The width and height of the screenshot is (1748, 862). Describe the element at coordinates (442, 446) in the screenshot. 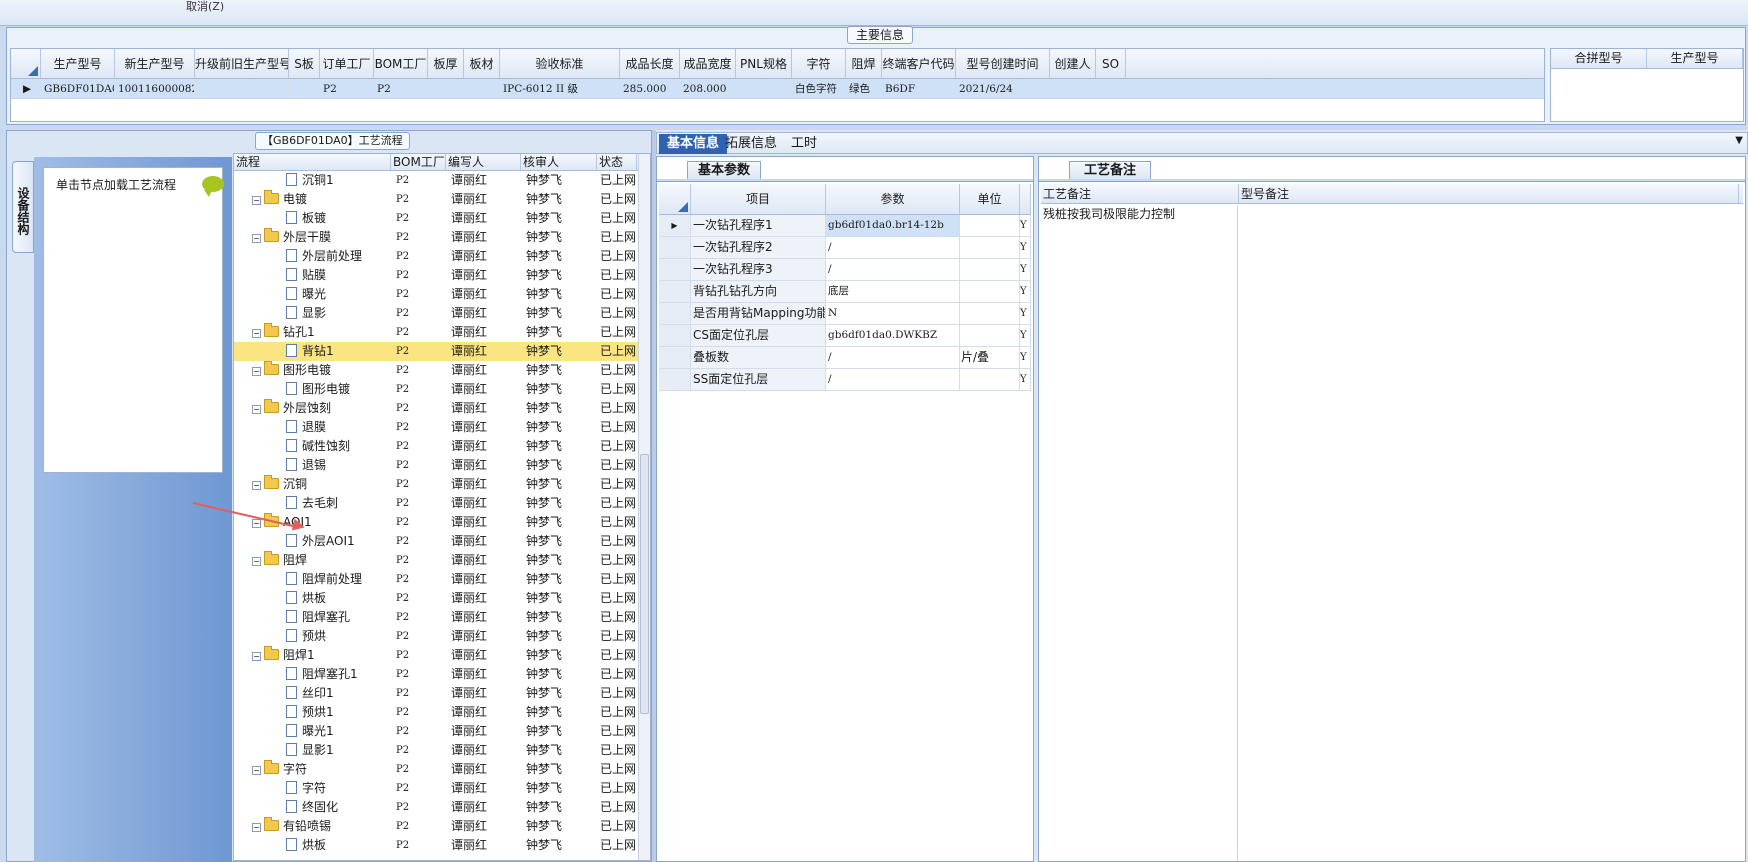

I see `tree-row: 碱性蚀刻 P2 谭丽红 钟梦飞 已上网` at that location.